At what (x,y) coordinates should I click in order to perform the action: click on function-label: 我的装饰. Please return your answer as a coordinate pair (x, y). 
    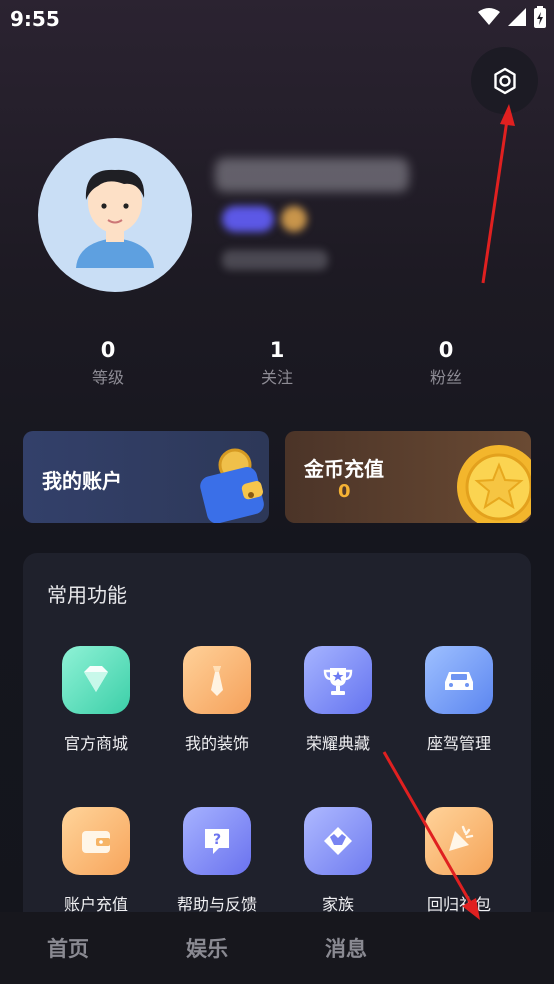
    Looking at the image, I should click on (216, 743).